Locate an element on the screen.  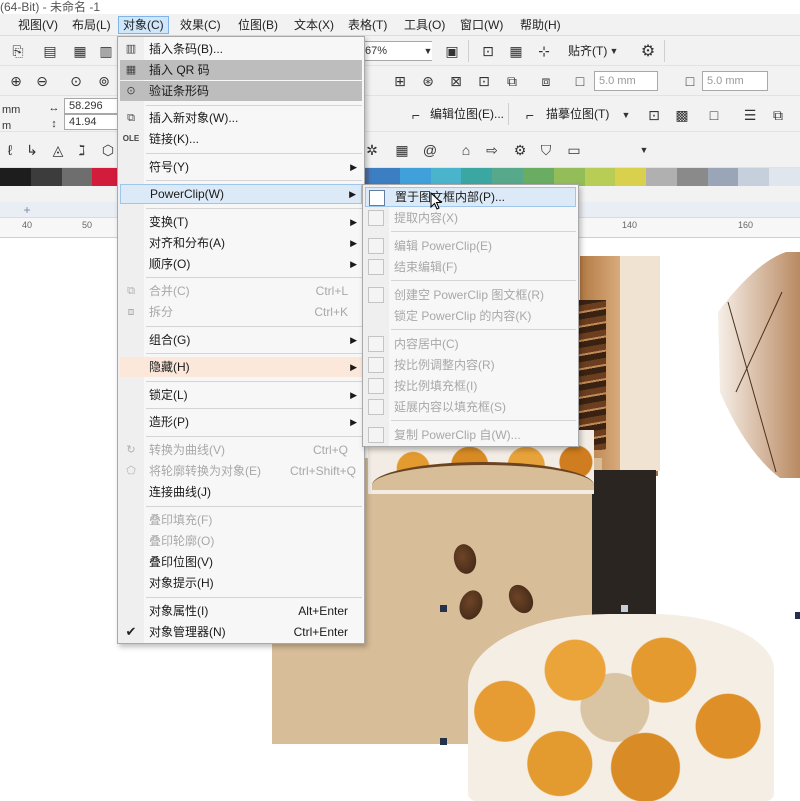
menu-item-validate-barcode: ⊙ 验证条形码 is located at coordinates (241, 91).